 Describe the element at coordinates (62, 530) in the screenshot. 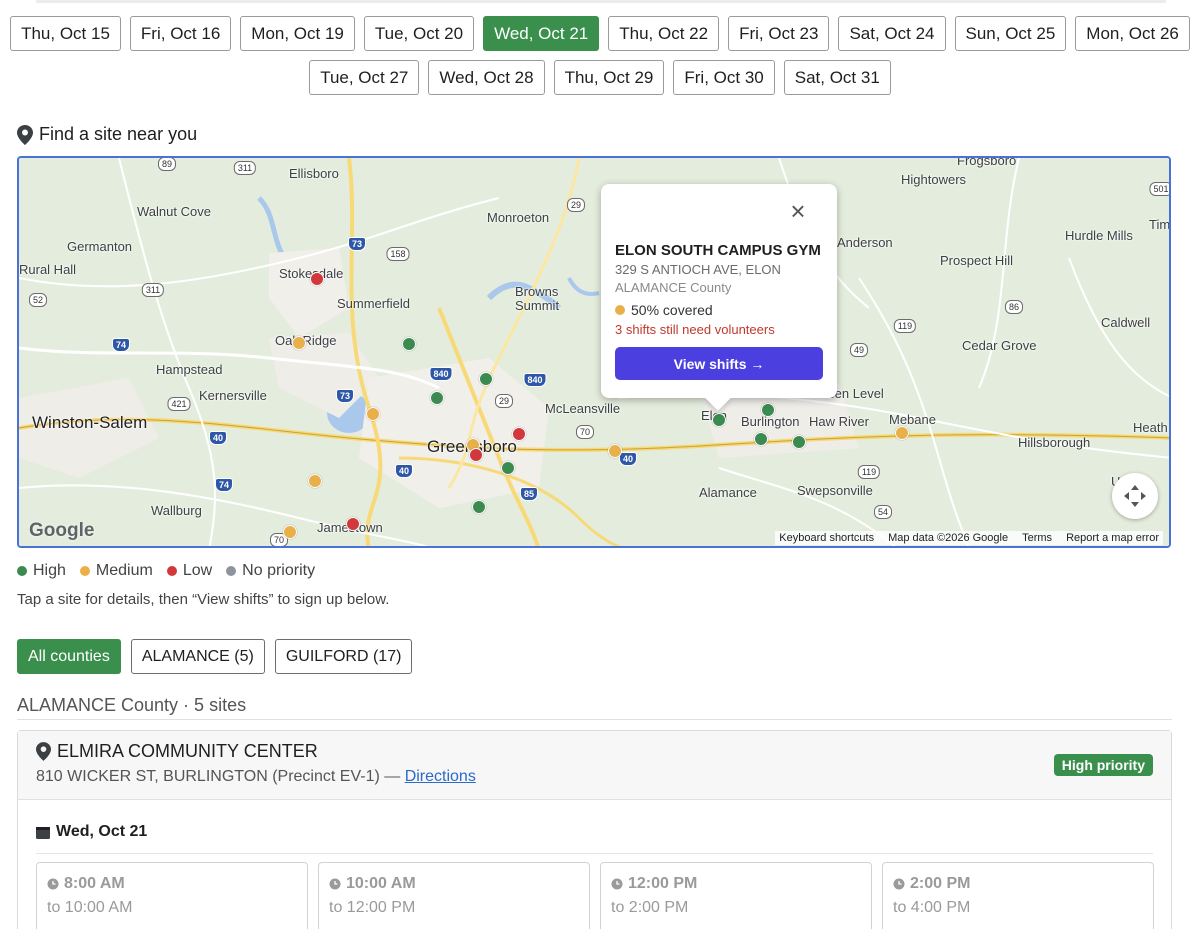

I see `google-logo: Google` at that location.